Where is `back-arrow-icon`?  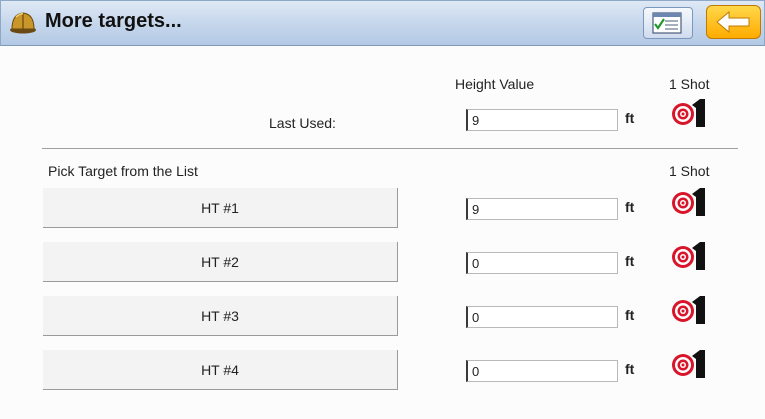
back-arrow-icon is located at coordinates (733, 22).